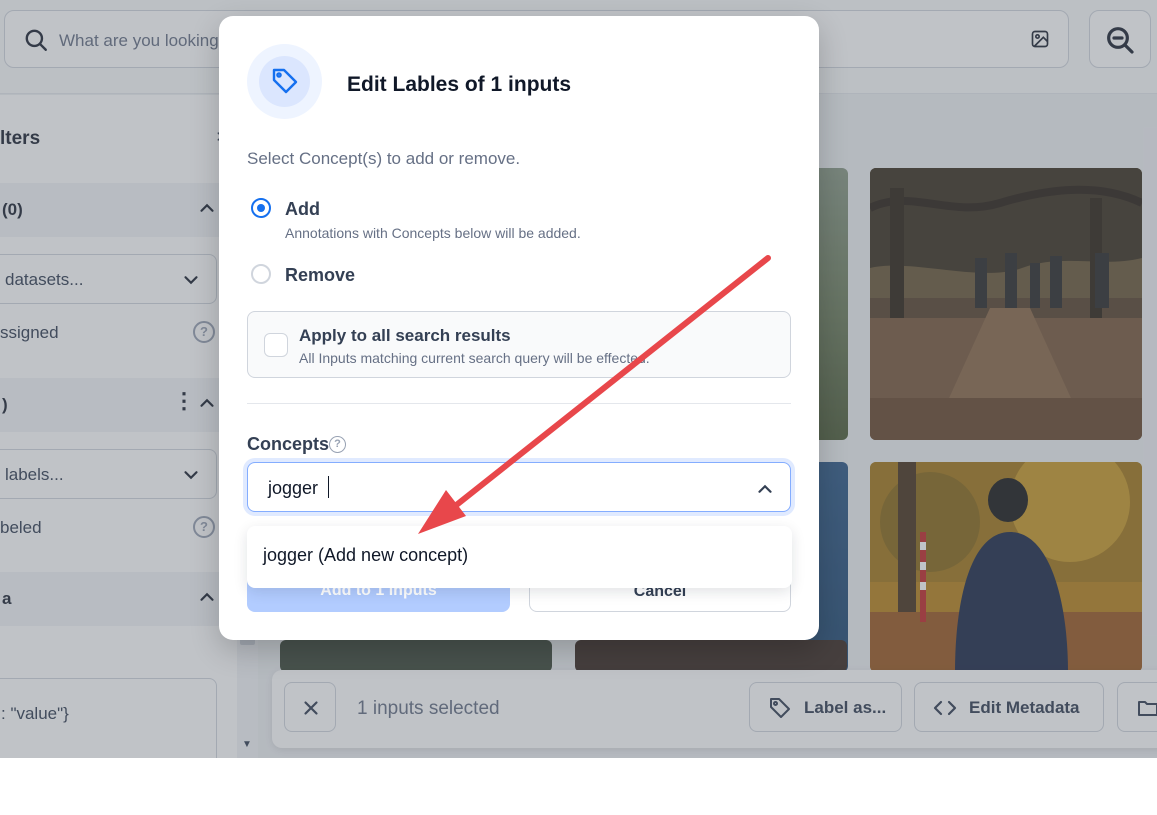 The height and width of the screenshot is (815, 1157). I want to click on dialog-title: Edit Lables of 1 inputs, so click(459, 84).